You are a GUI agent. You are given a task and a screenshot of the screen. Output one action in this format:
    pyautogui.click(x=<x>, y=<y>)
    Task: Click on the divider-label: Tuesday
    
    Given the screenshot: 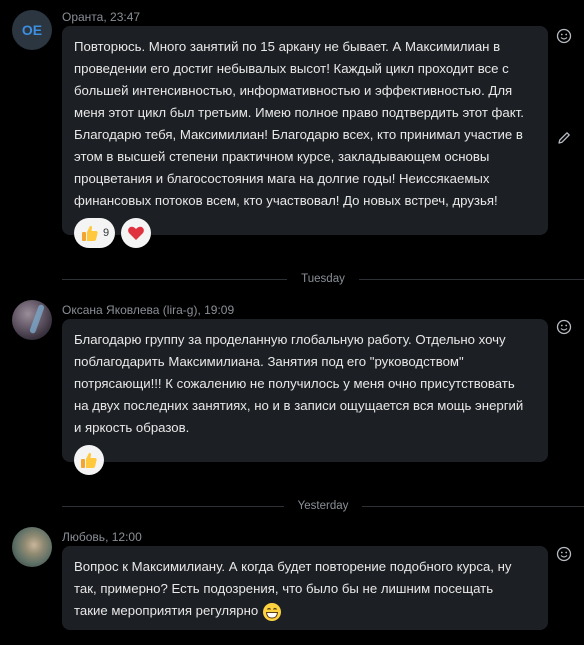 What is the action you would take?
    pyautogui.click(x=323, y=279)
    